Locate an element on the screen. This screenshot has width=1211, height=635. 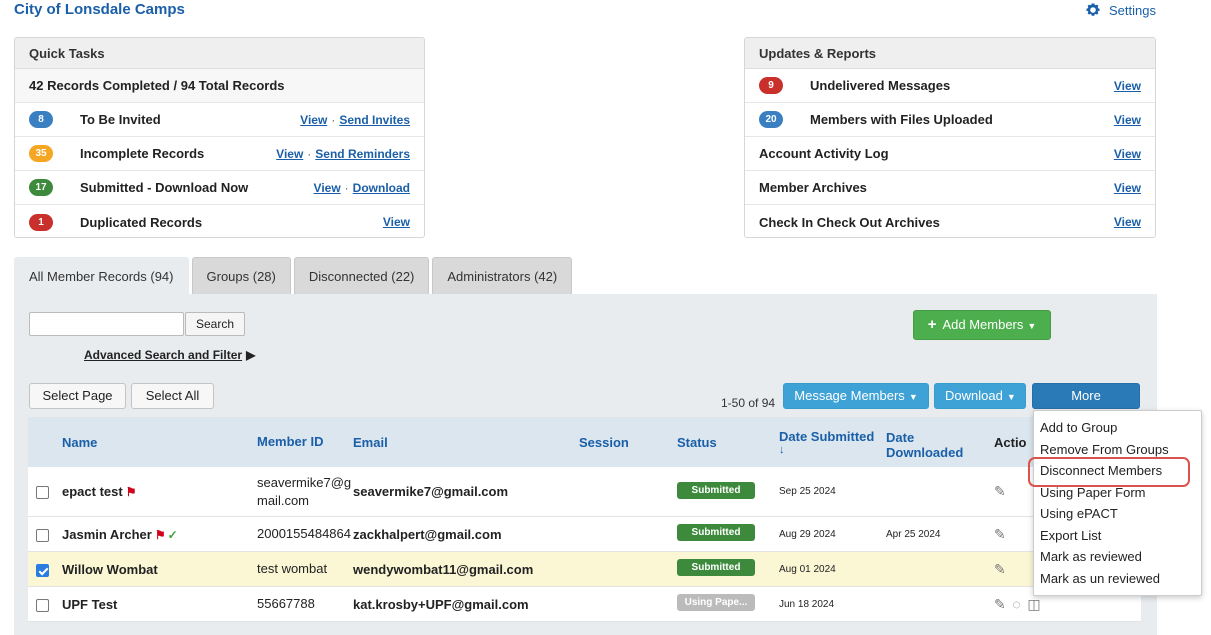
download-link: Download is located at coordinates (381, 188).